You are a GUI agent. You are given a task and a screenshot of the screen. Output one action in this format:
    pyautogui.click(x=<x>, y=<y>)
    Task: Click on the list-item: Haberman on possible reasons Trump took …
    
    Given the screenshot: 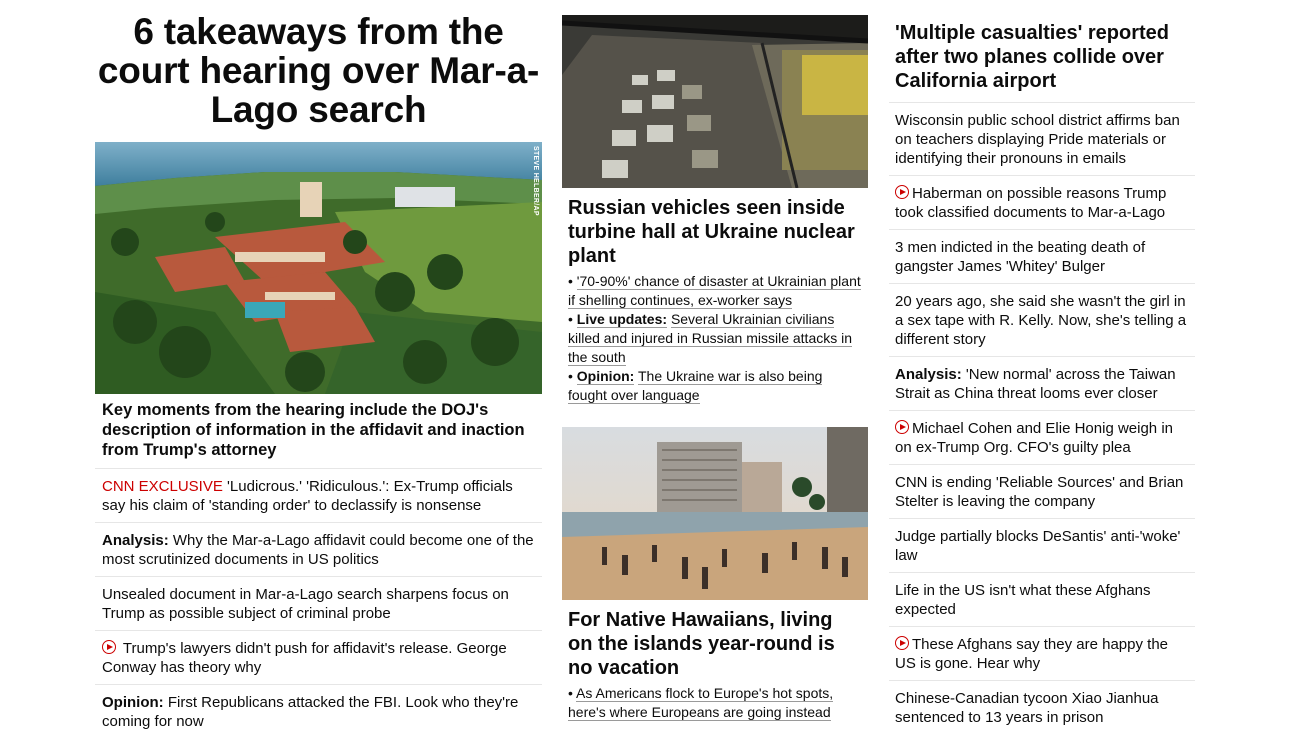 What is the action you would take?
    pyautogui.click(x=1042, y=202)
    